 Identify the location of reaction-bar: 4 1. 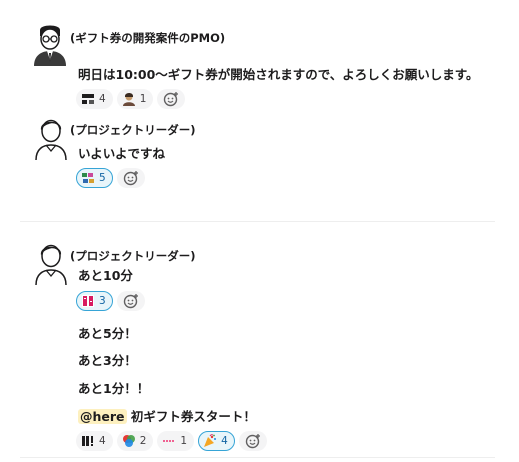
(131, 99).